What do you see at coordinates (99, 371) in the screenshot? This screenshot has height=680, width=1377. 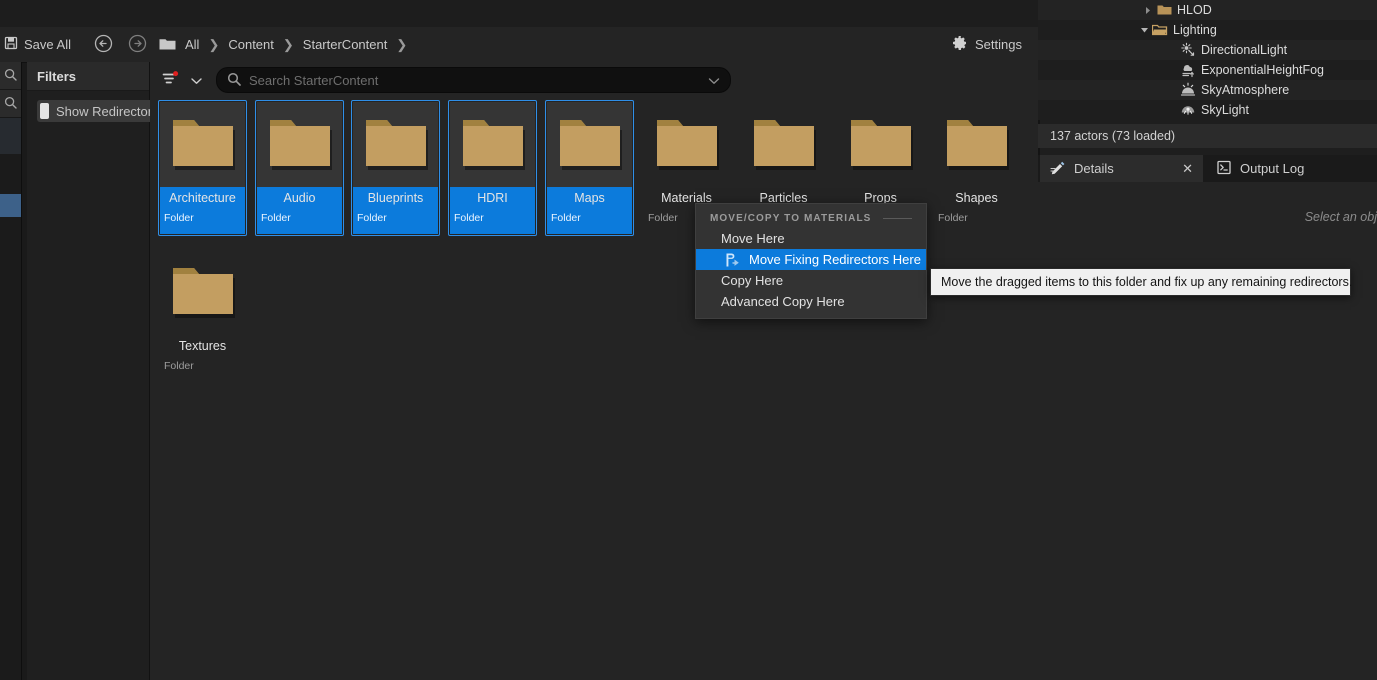 I see `filters-panel: Filters Show Redirectors` at bounding box center [99, 371].